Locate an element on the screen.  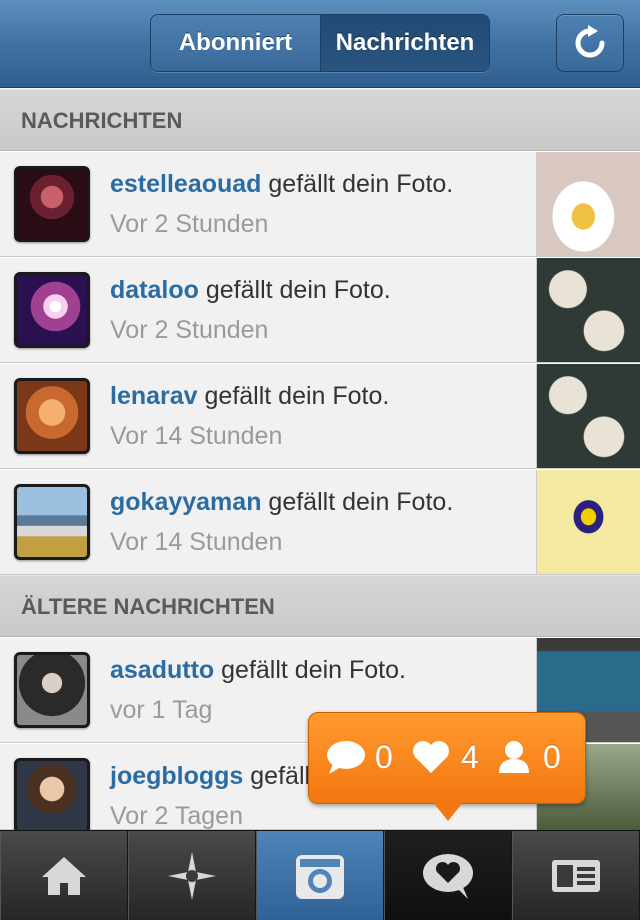
bottom-tab-bar is located at coordinates (320, 875).